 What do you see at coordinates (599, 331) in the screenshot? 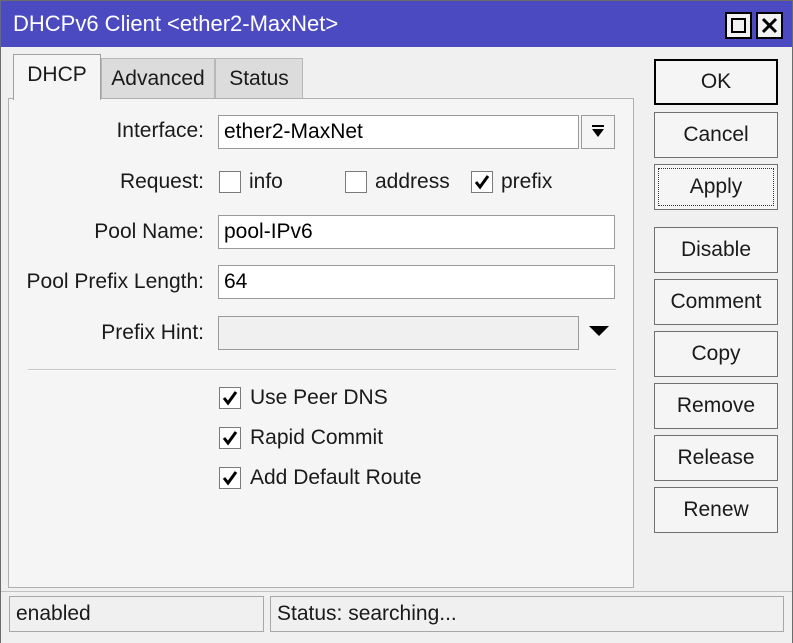
I see `prefix-hint-expand-icon` at bounding box center [599, 331].